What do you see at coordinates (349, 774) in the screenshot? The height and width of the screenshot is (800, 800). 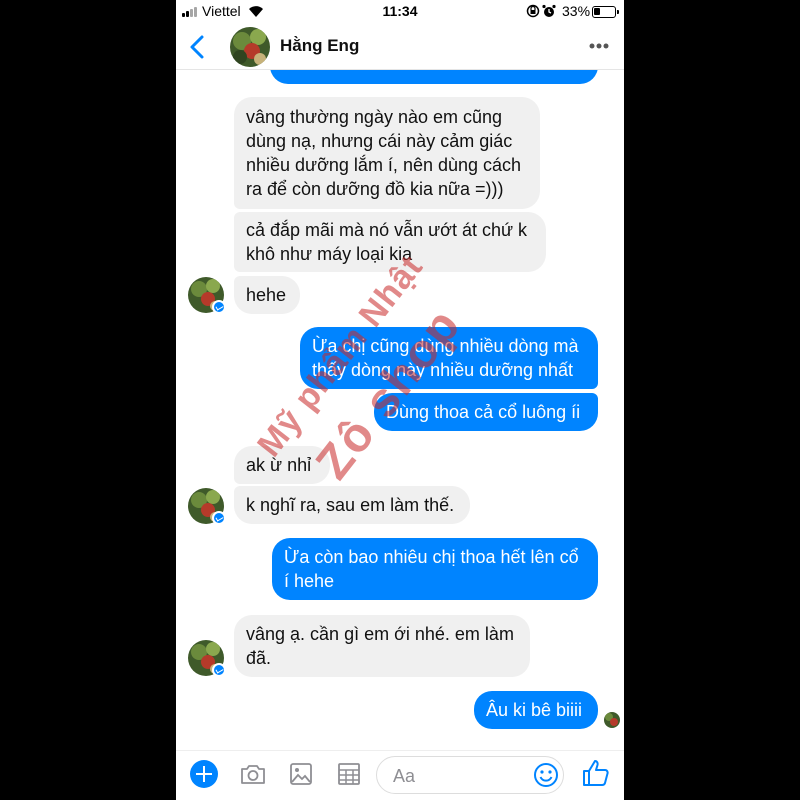 I see `grid-icon` at bounding box center [349, 774].